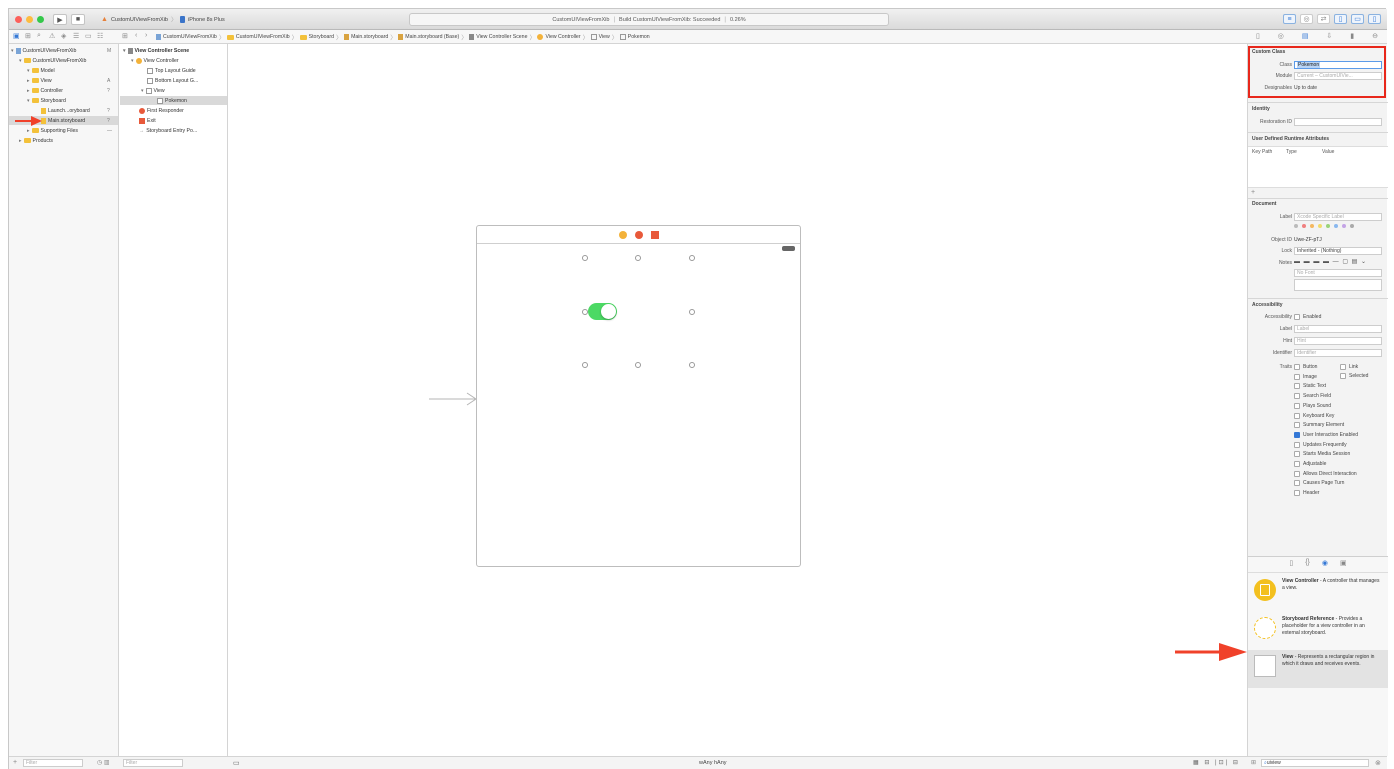  Describe the element at coordinates (78, 19) in the screenshot. I see `stop-button: ■` at that location.